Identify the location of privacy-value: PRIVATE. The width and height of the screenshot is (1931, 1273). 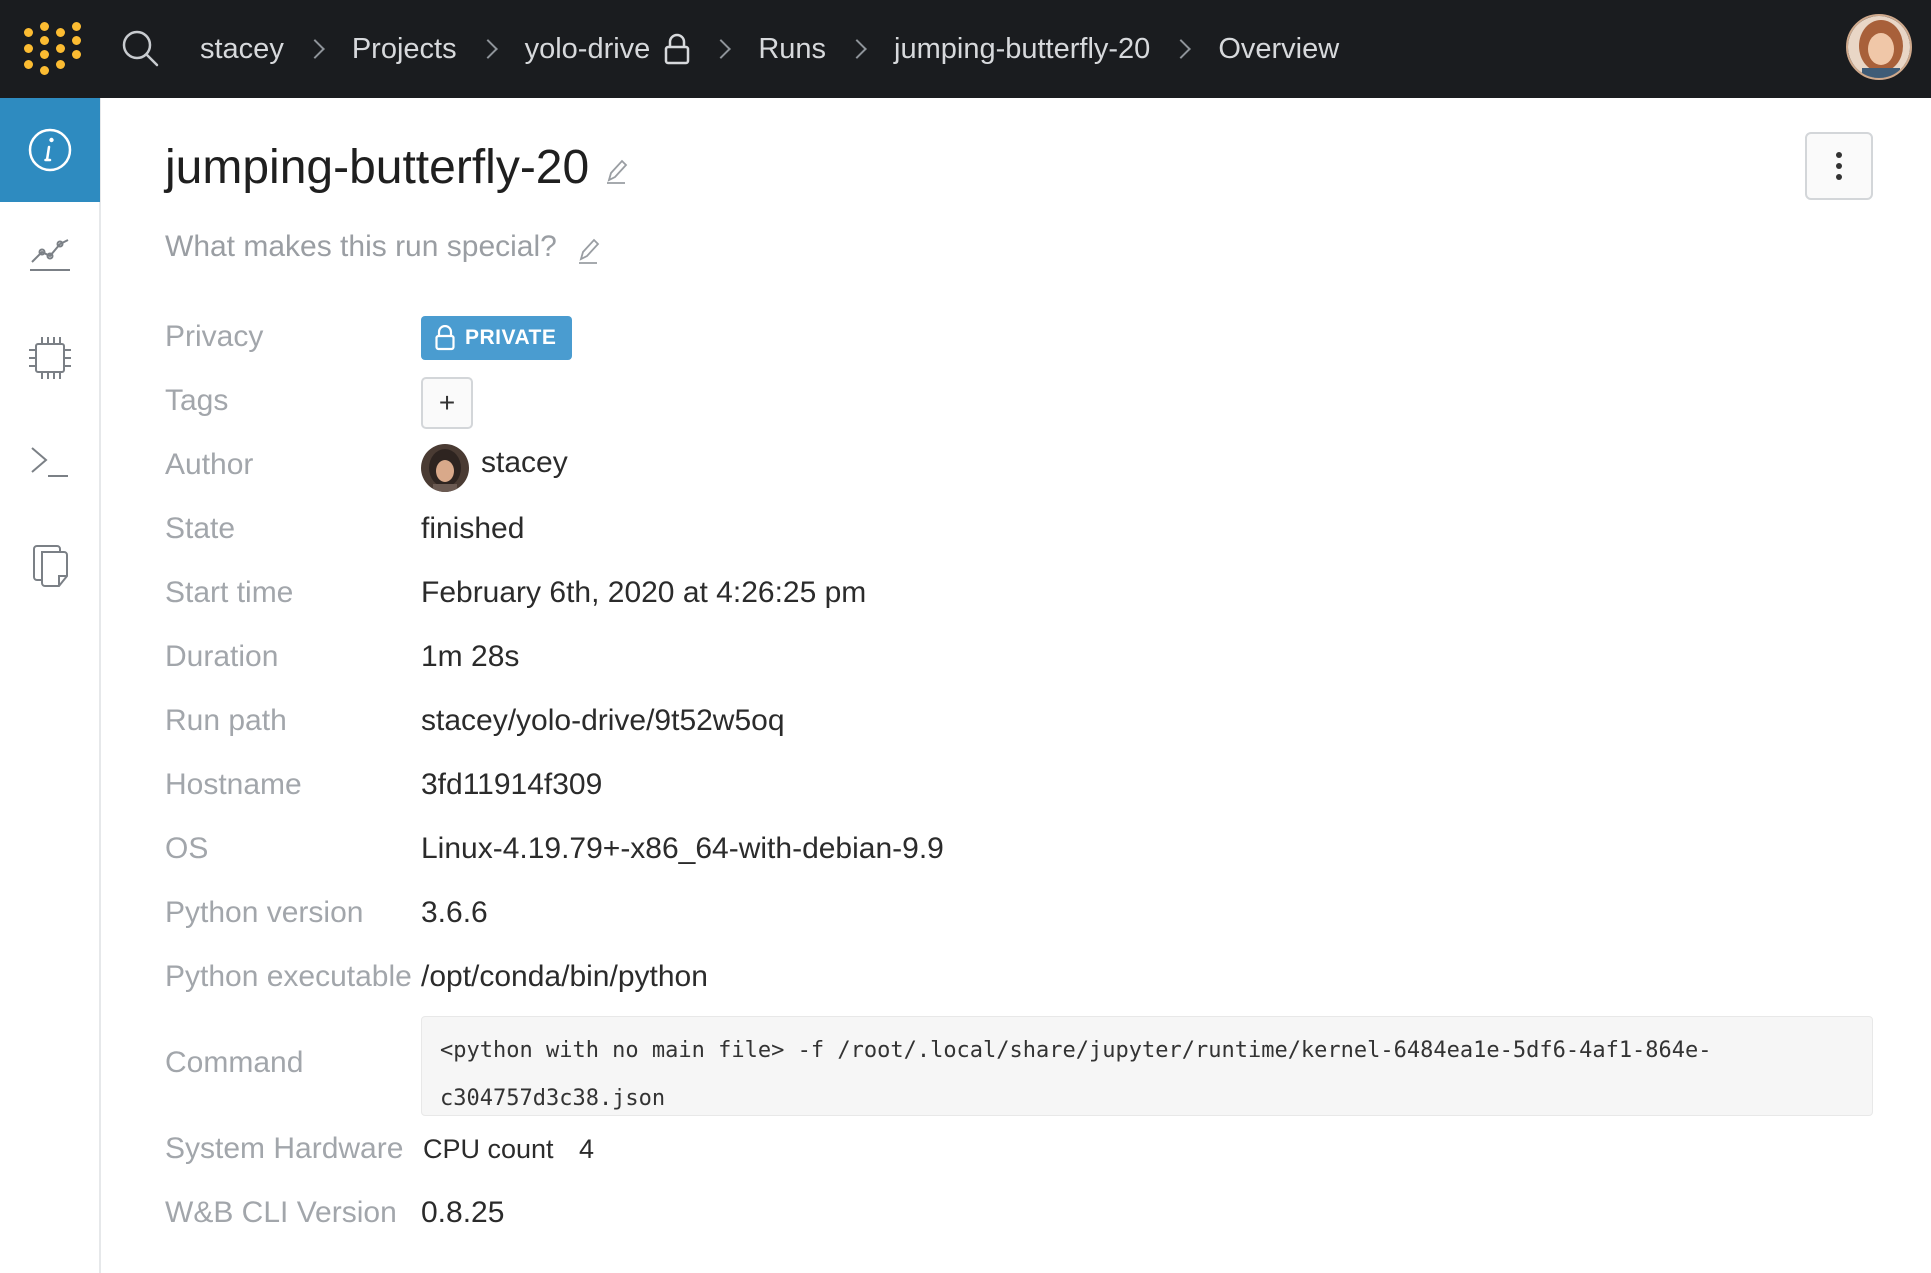
(511, 337).